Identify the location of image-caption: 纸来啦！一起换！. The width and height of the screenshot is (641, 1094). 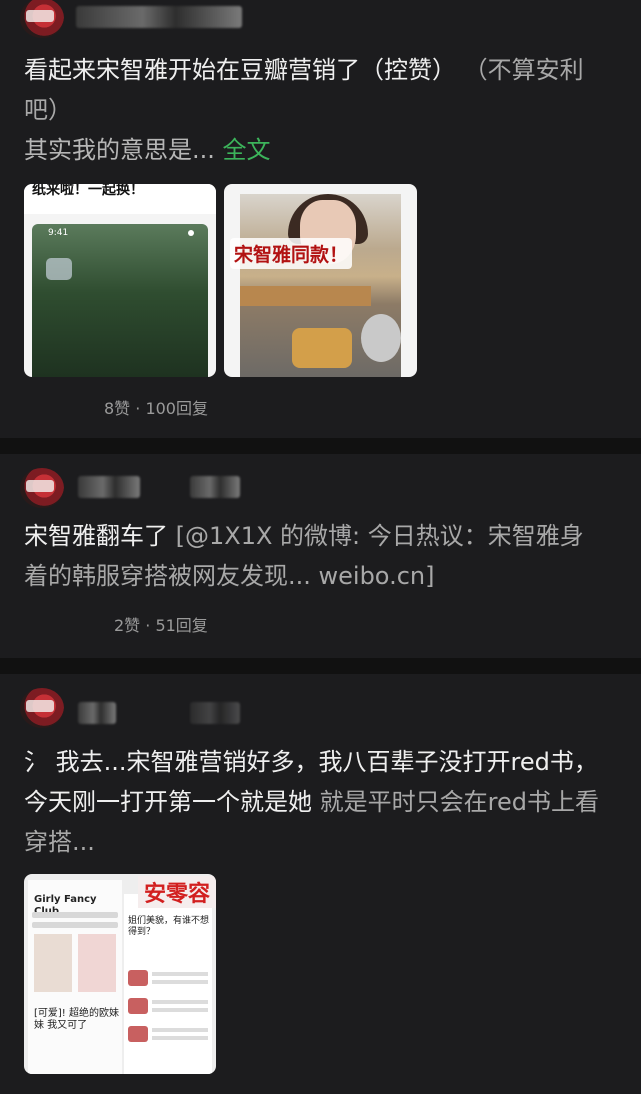
(120, 199).